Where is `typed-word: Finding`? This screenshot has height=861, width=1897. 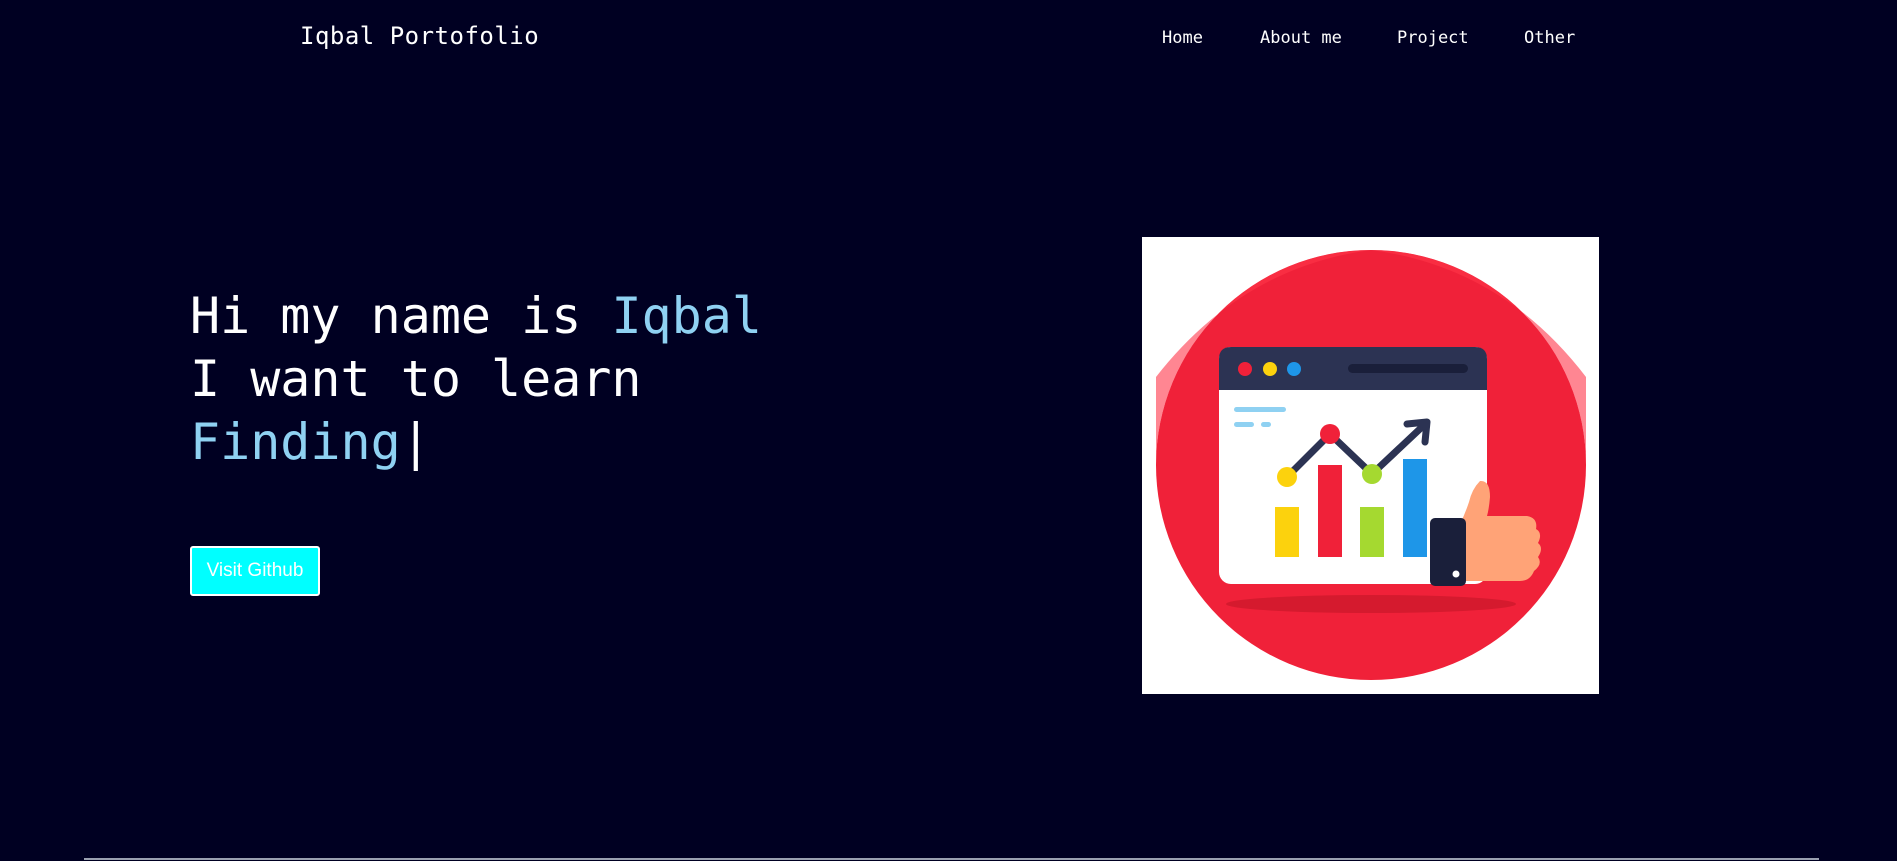 typed-word: Finding is located at coordinates (295, 442).